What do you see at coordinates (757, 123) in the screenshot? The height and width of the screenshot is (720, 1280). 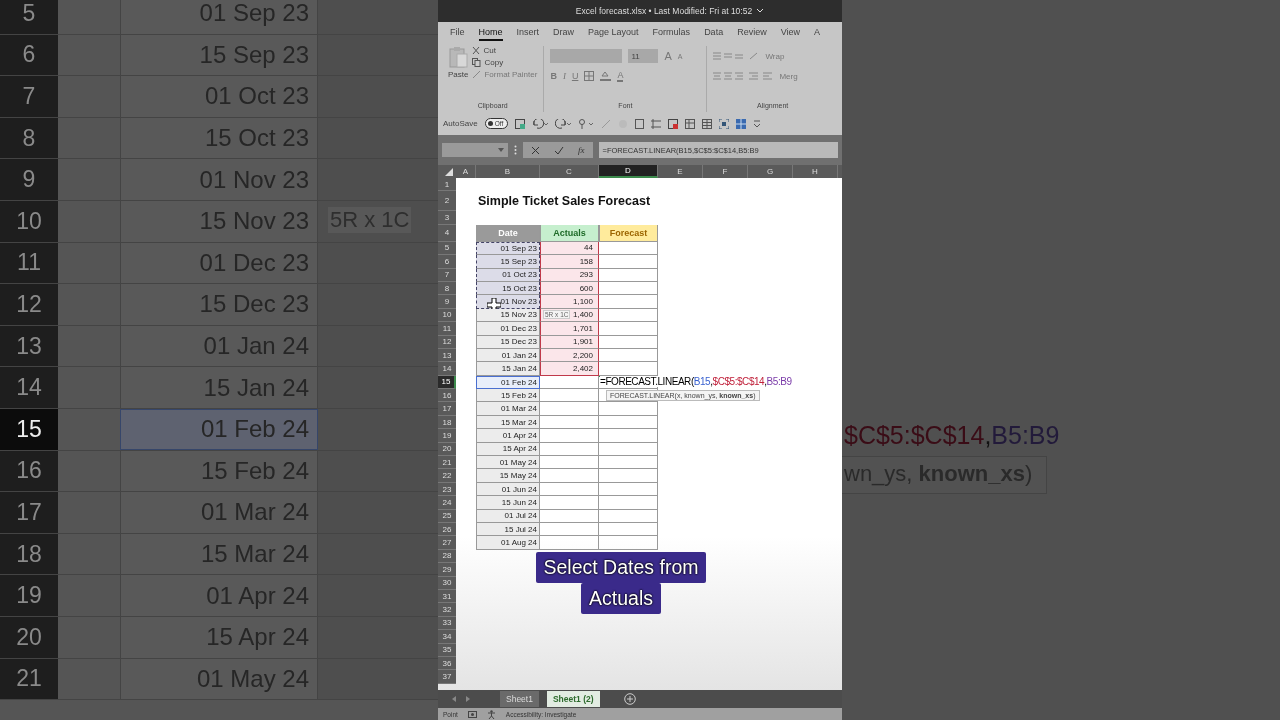 I see `dropdown-icon` at bounding box center [757, 123].